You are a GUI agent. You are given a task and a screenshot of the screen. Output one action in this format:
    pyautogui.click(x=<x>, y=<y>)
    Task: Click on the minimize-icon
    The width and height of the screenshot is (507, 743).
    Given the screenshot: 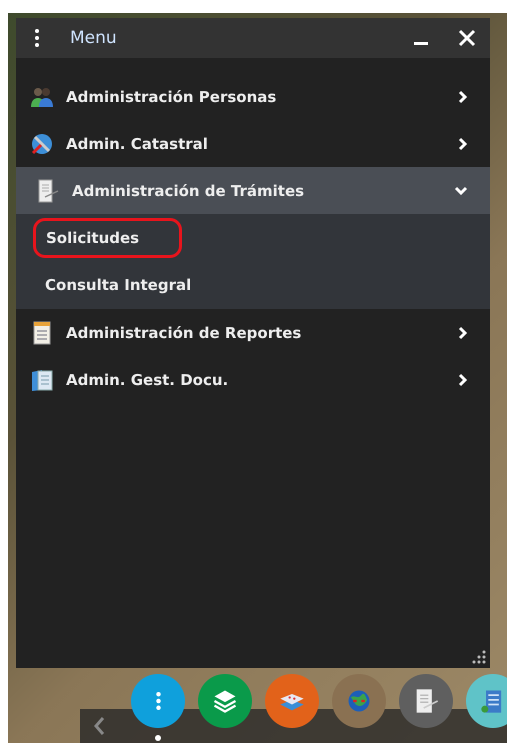 What is the action you would take?
    pyautogui.click(x=421, y=43)
    